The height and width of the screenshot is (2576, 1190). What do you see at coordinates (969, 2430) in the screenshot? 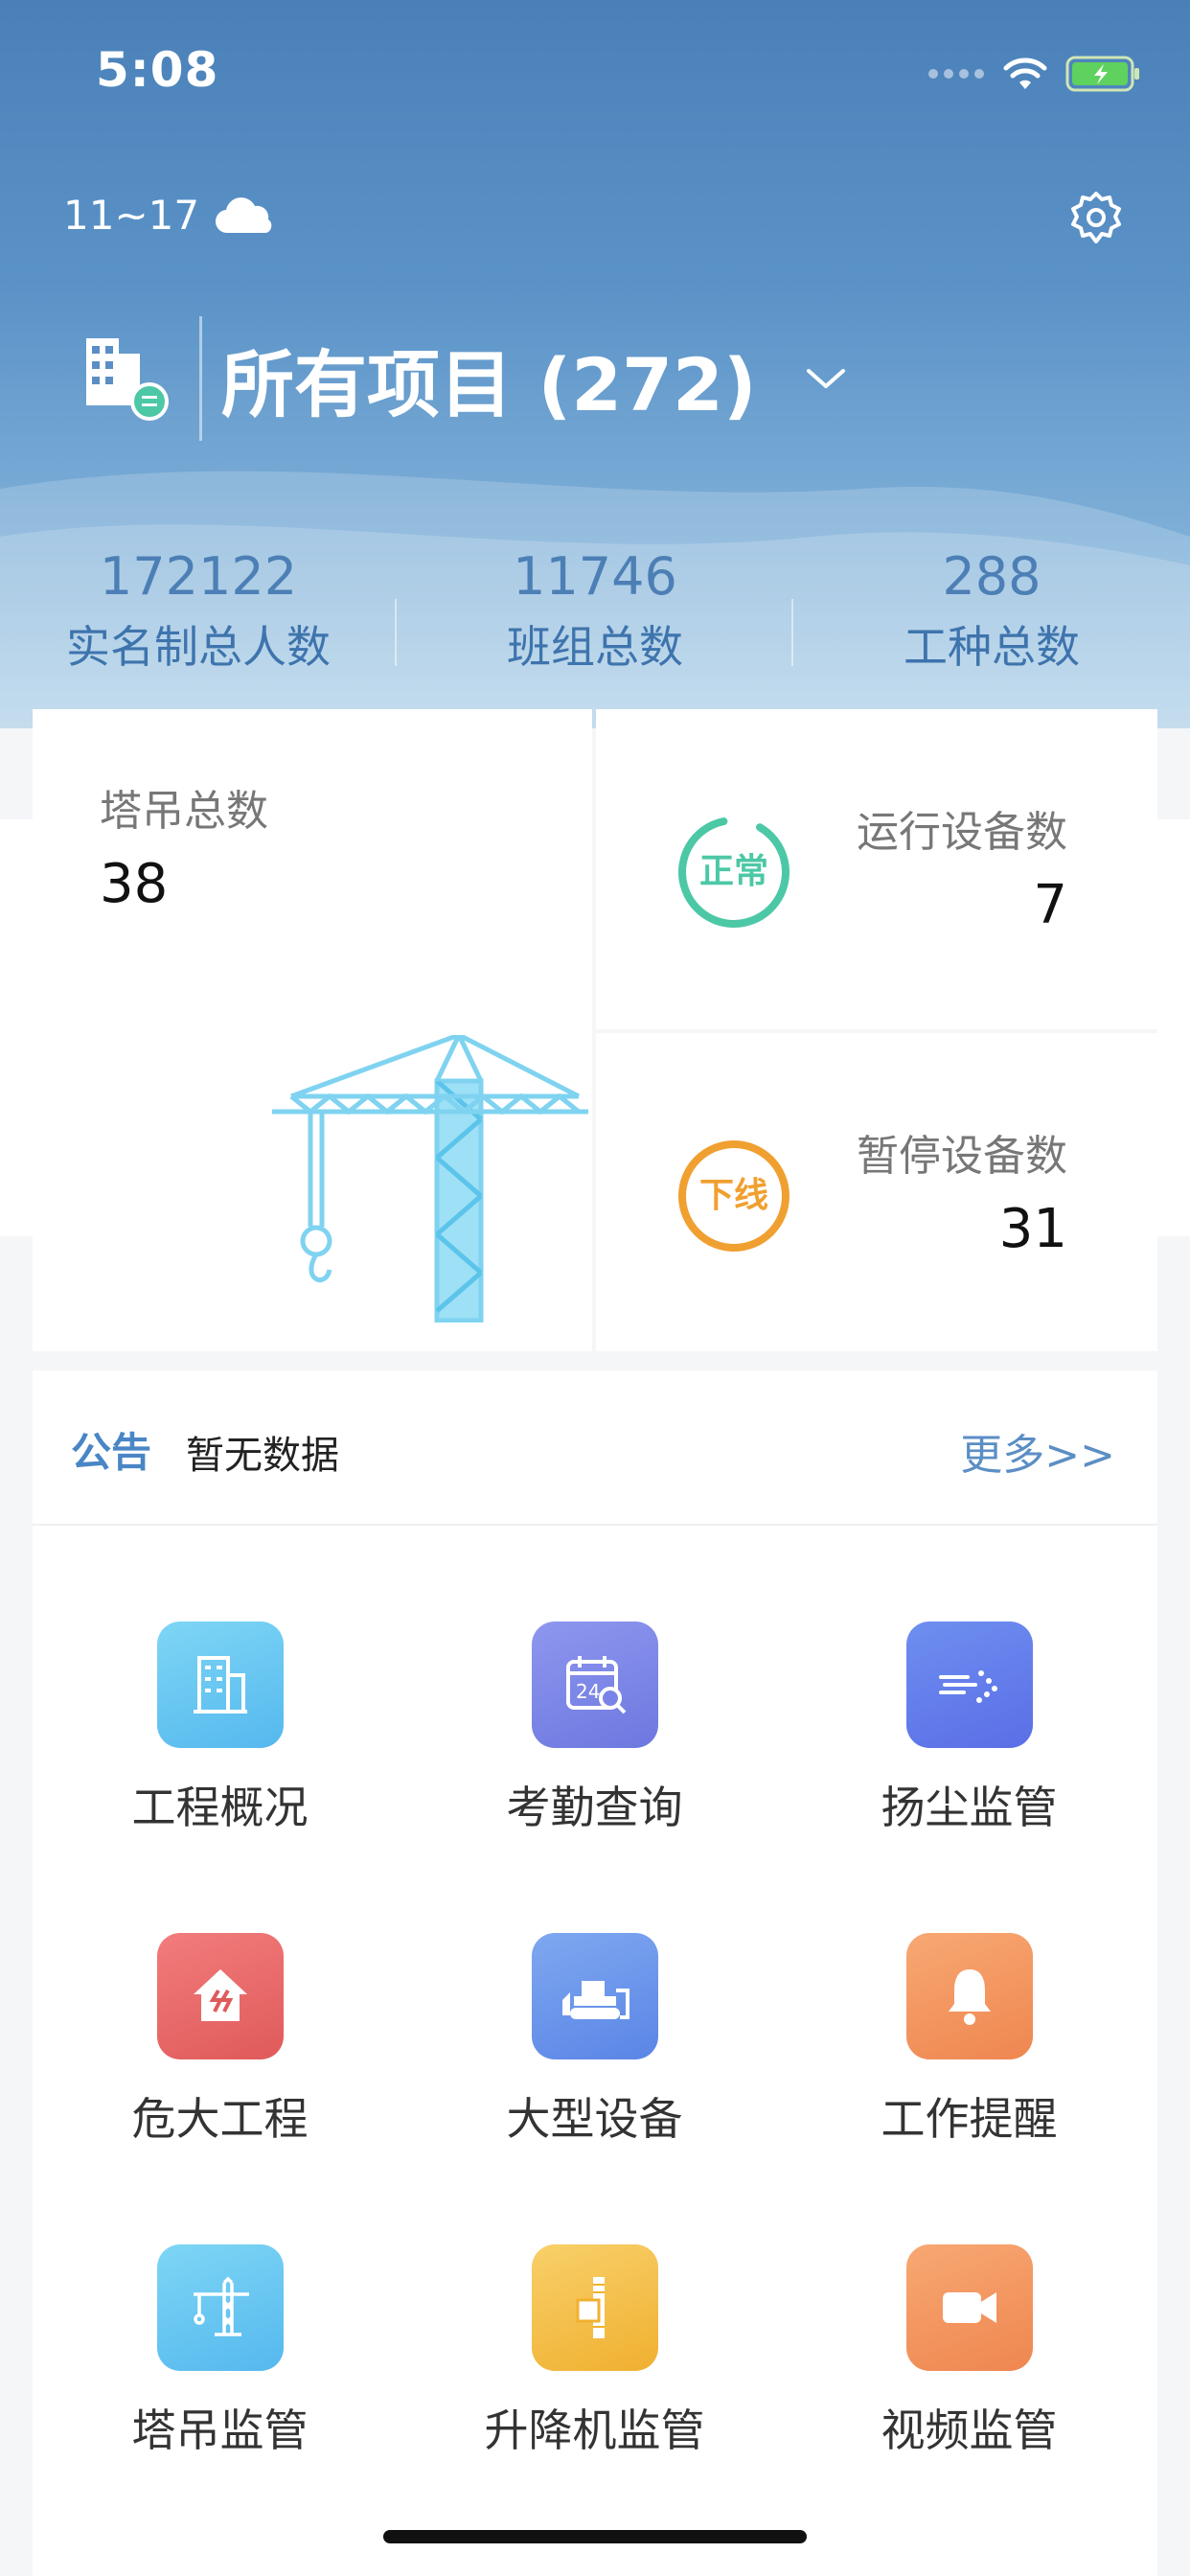
I see `menu-item-label: 视频监管` at bounding box center [969, 2430].